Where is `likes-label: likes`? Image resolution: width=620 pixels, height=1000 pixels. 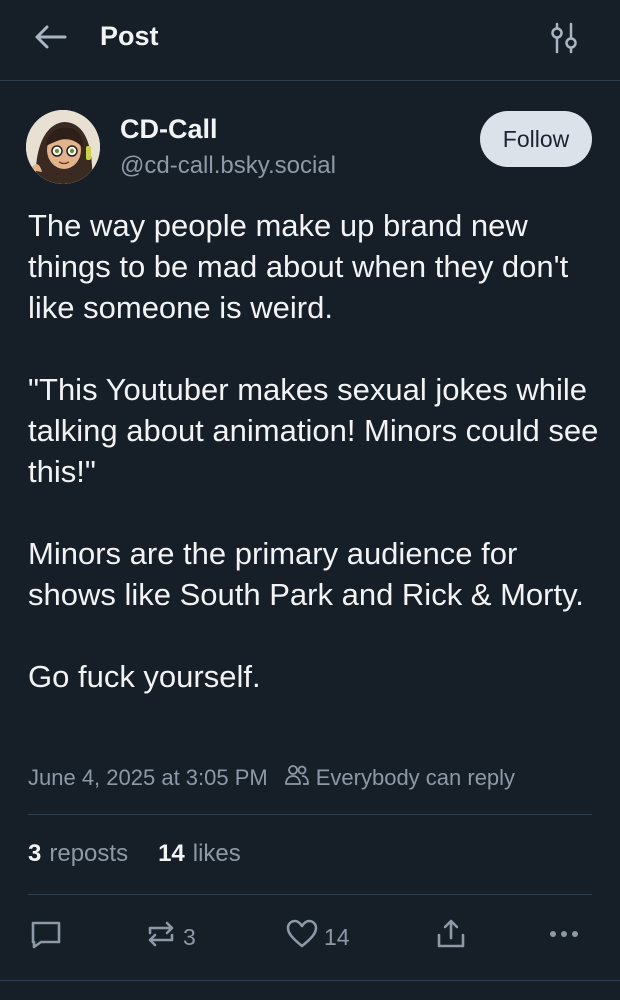
likes-label: likes is located at coordinates (216, 853).